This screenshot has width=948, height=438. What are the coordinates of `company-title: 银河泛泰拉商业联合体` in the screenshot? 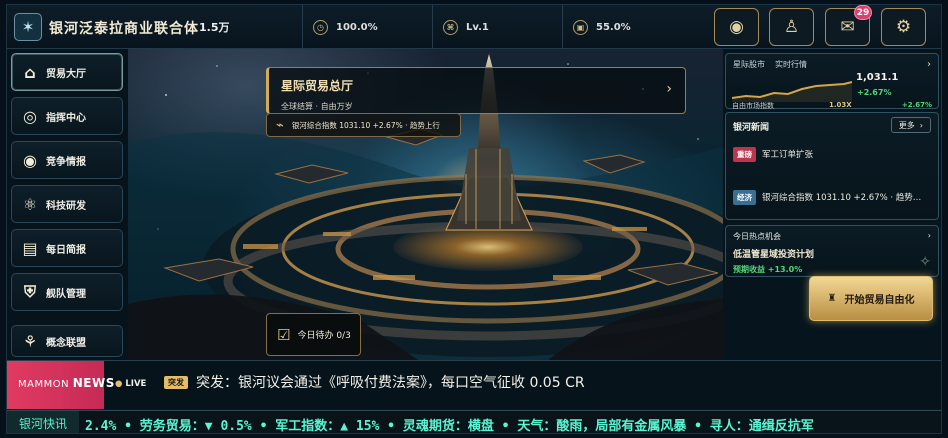 It's located at (124, 29).